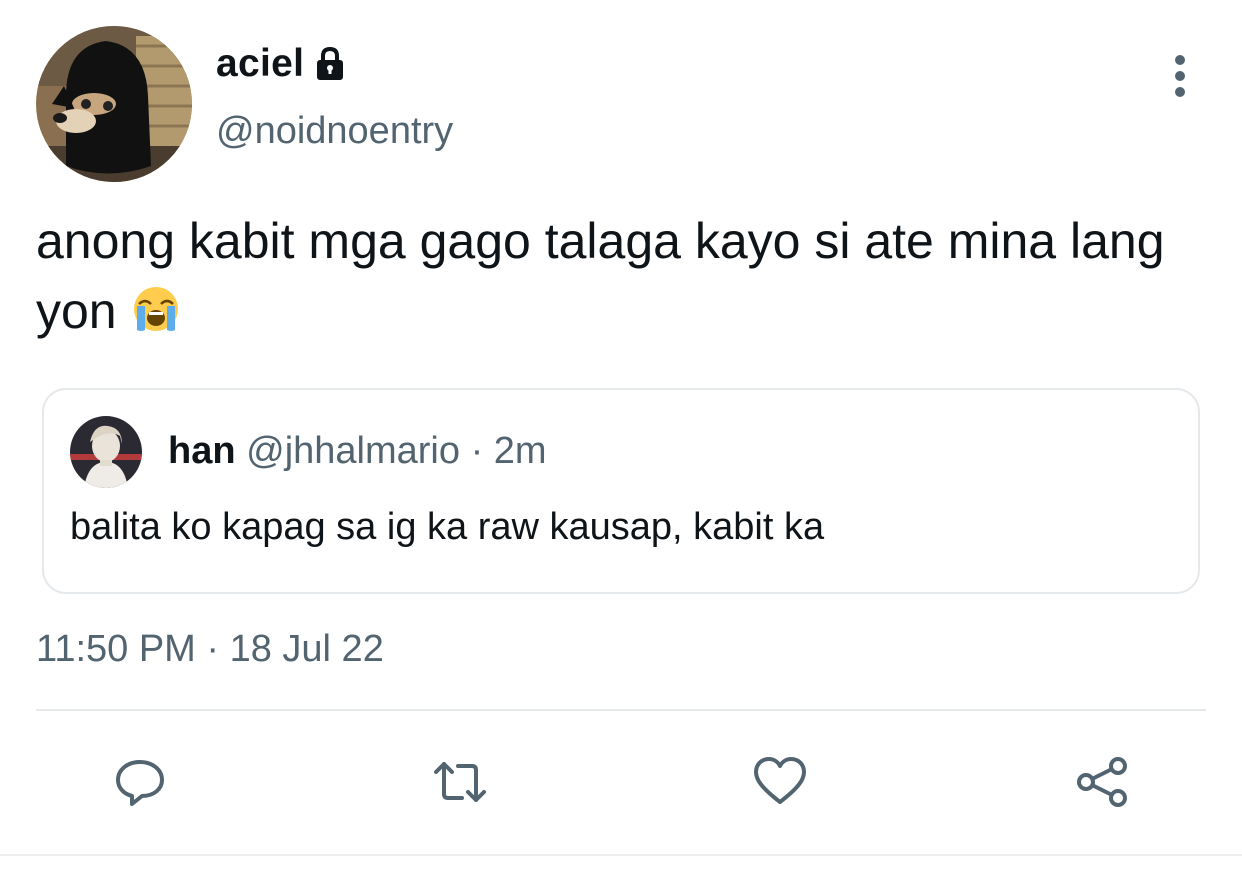 The height and width of the screenshot is (873, 1242). What do you see at coordinates (334, 131) in the screenshot?
I see `author-handle: @noidnoentry` at bounding box center [334, 131].